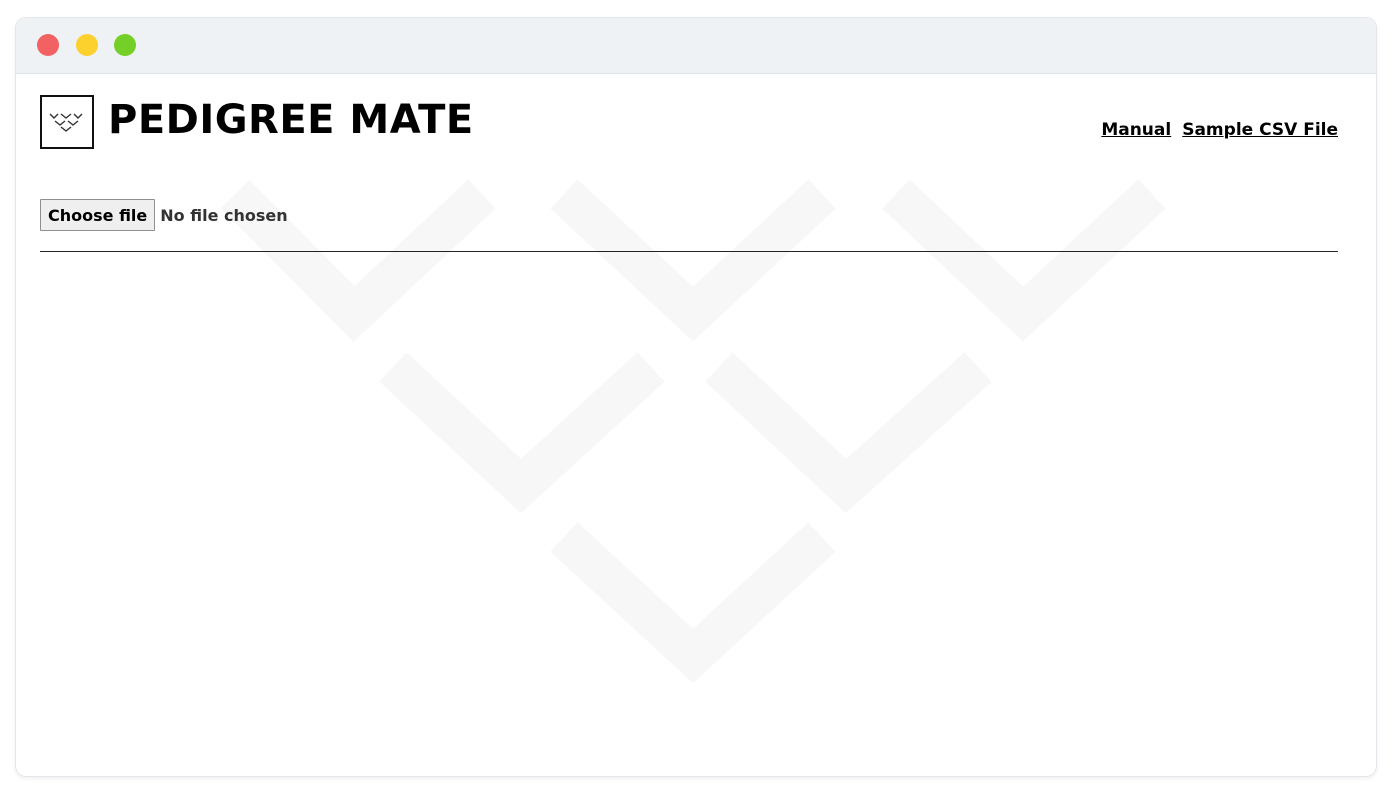 The height and width of the screenshot is (794, 1398). Describe the element at coordinates (1260, 130) in the screenshot. I see `sample-csv-link: Sample CSV File` at that location.